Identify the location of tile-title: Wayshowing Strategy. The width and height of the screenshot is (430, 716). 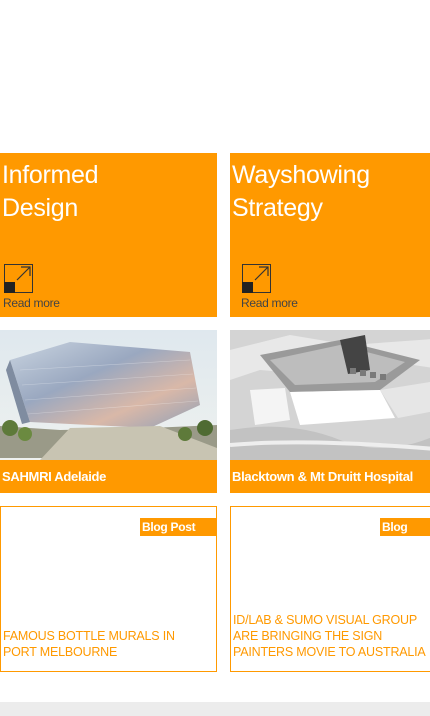
(301, 191).